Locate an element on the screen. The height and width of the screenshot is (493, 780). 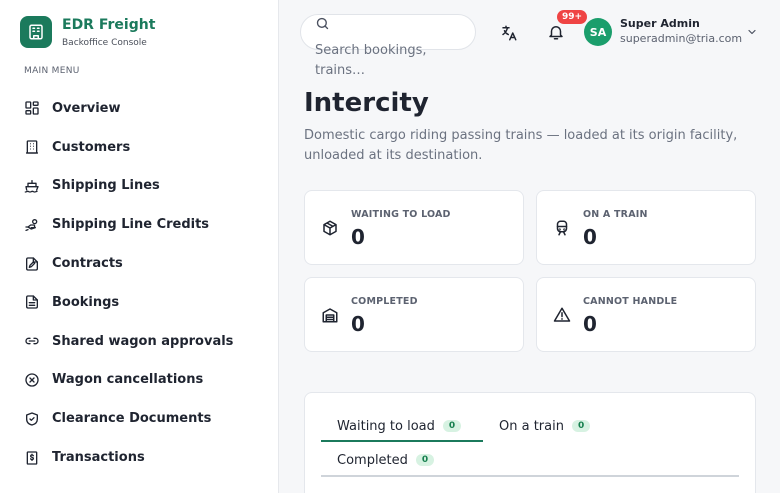
tab-label: Waiting to load is located at coordinates (386, 426).